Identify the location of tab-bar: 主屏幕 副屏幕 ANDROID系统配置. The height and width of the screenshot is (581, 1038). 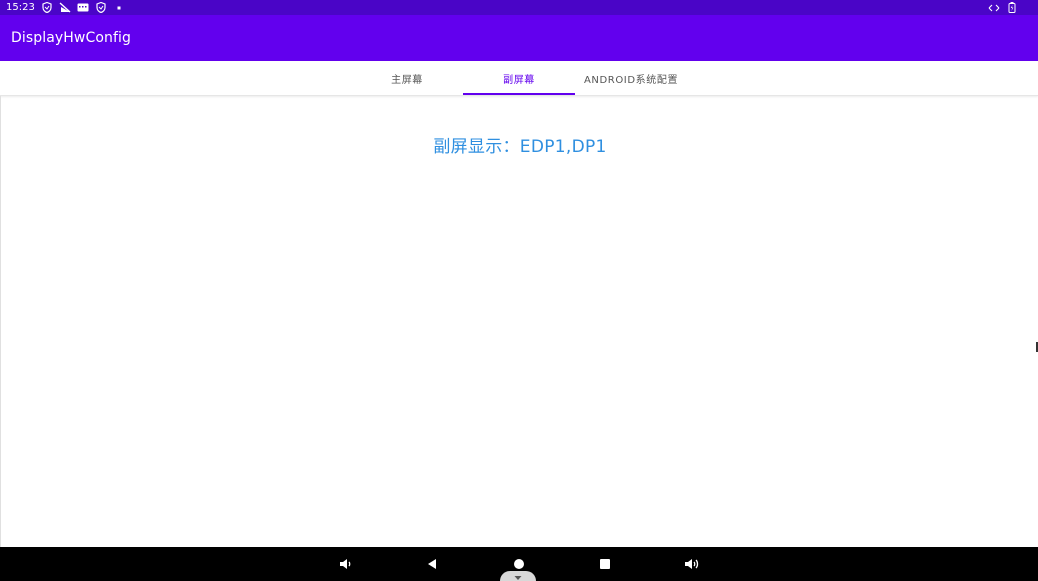
(519, 78).